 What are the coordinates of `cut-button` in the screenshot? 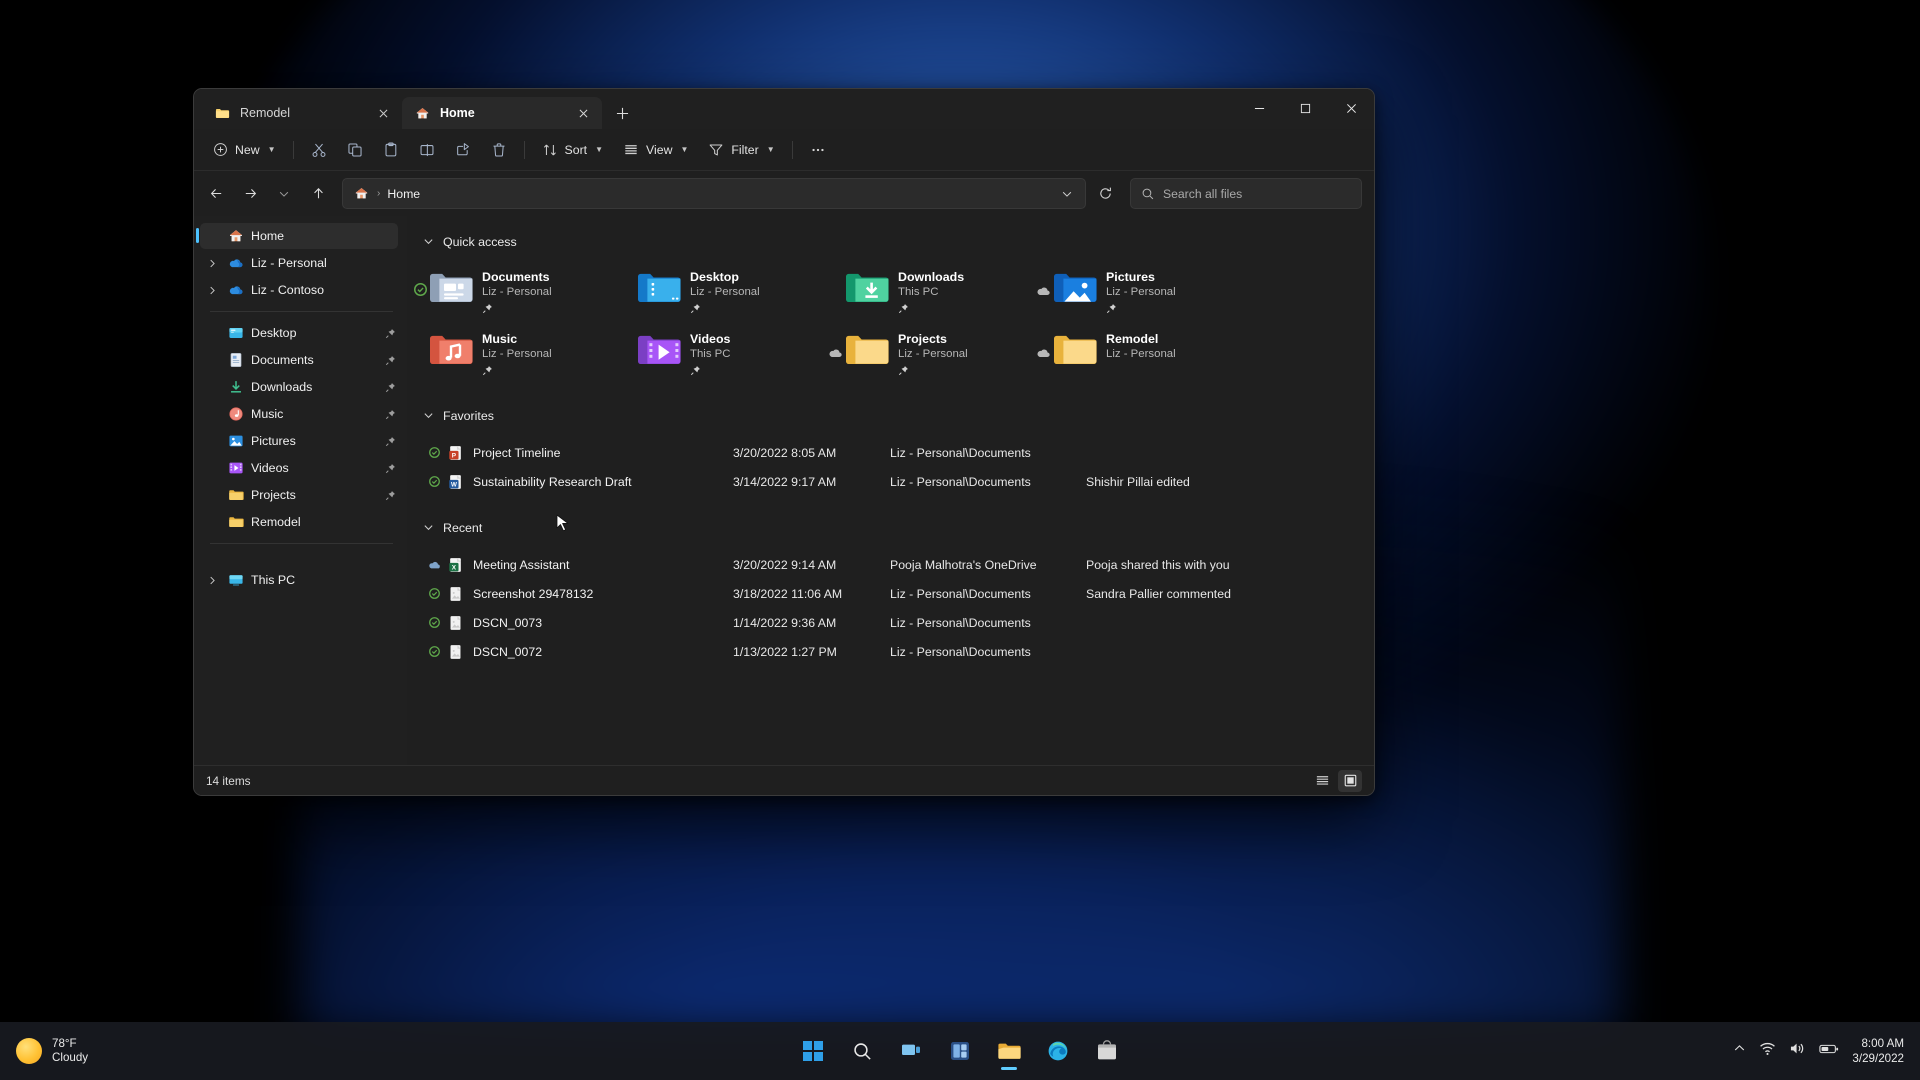 It's located at (319, 149).